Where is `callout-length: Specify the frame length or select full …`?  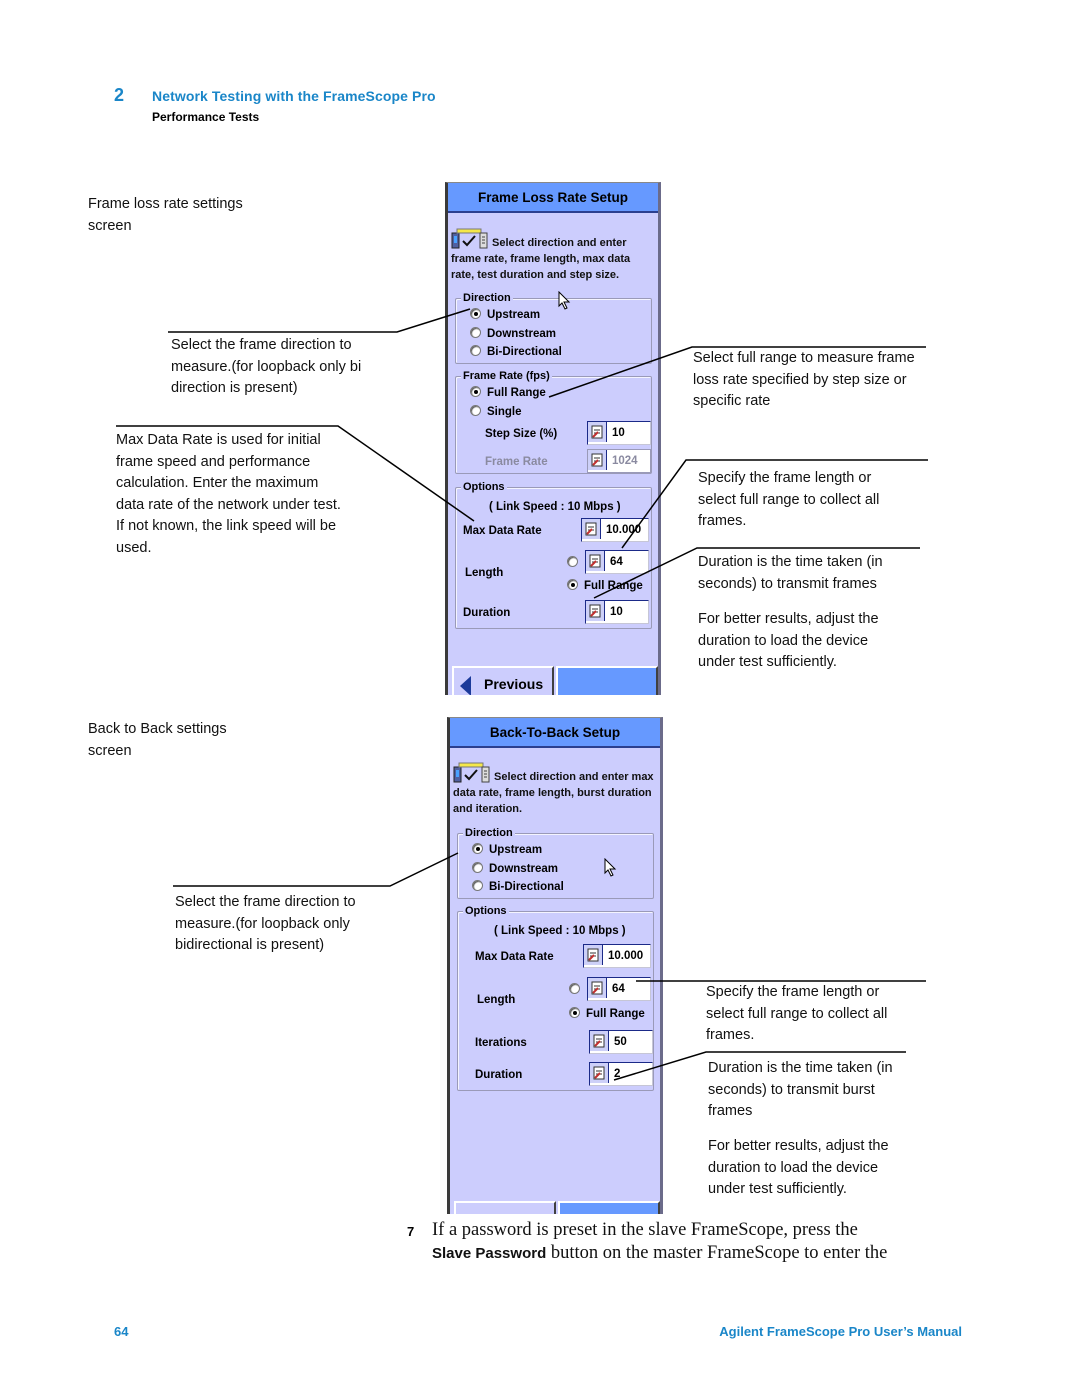
callout-length: Specify the frame length or select full … is located at coordinates (789, 499).